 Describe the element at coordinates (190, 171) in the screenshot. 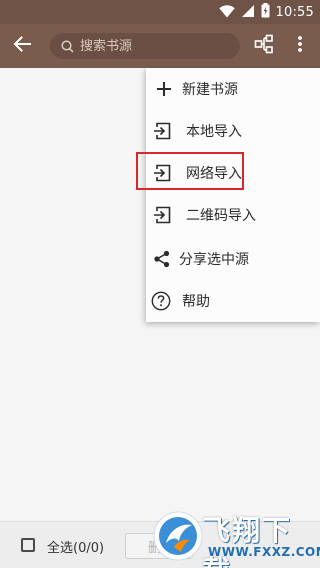

I see `highlight-box` at that location.